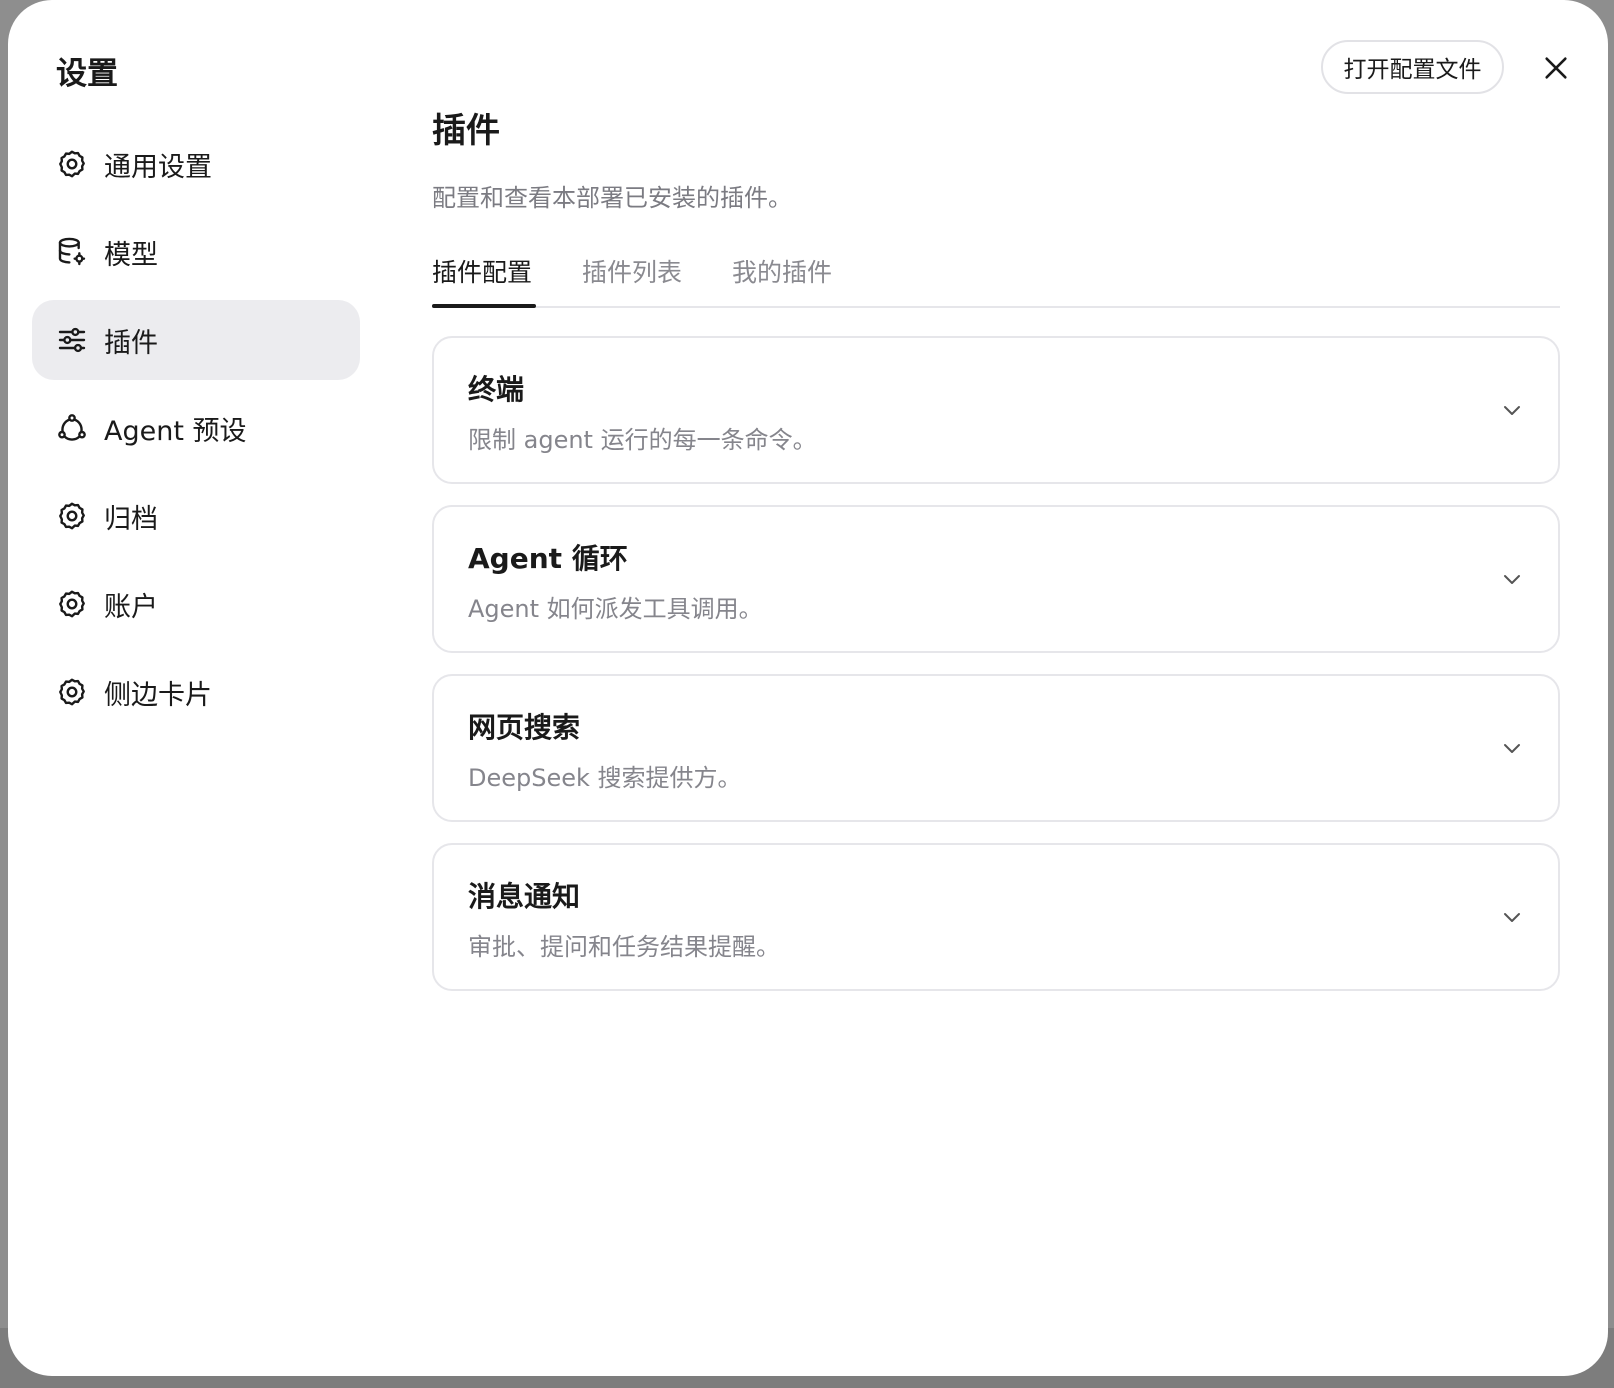 The height and width of the screenshot is (1388, 1614). I want to click on plugin-tabs: 插件配置 插件列表 我的插件, so click(996, 279).